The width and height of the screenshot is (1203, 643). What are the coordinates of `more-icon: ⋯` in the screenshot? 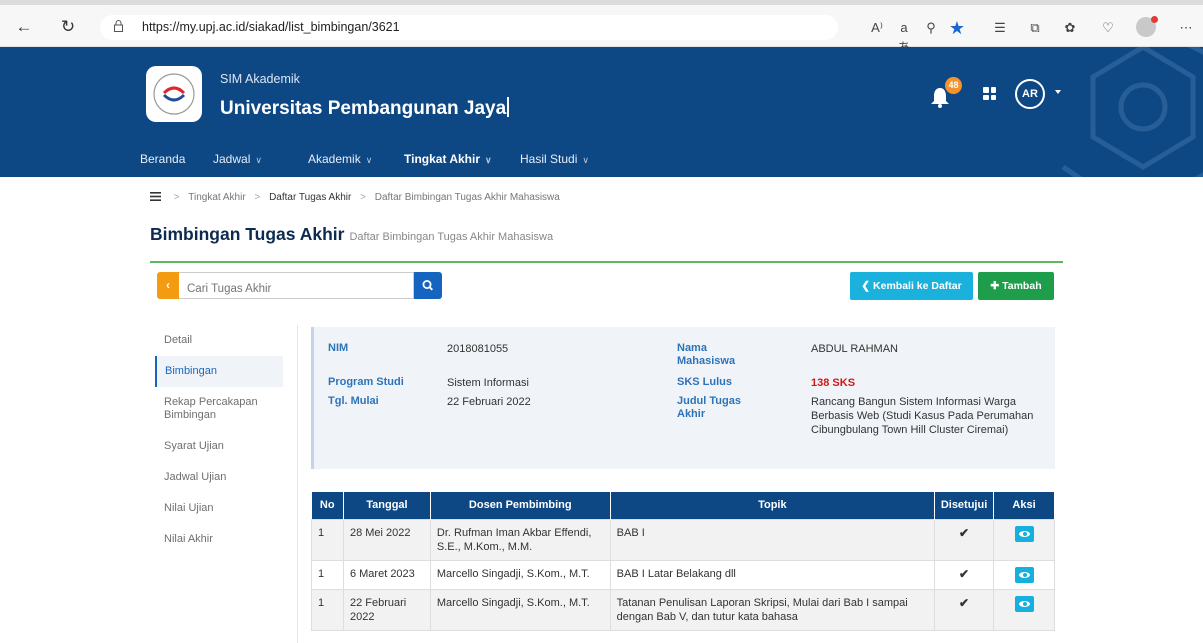 It's located at (1186, 28).